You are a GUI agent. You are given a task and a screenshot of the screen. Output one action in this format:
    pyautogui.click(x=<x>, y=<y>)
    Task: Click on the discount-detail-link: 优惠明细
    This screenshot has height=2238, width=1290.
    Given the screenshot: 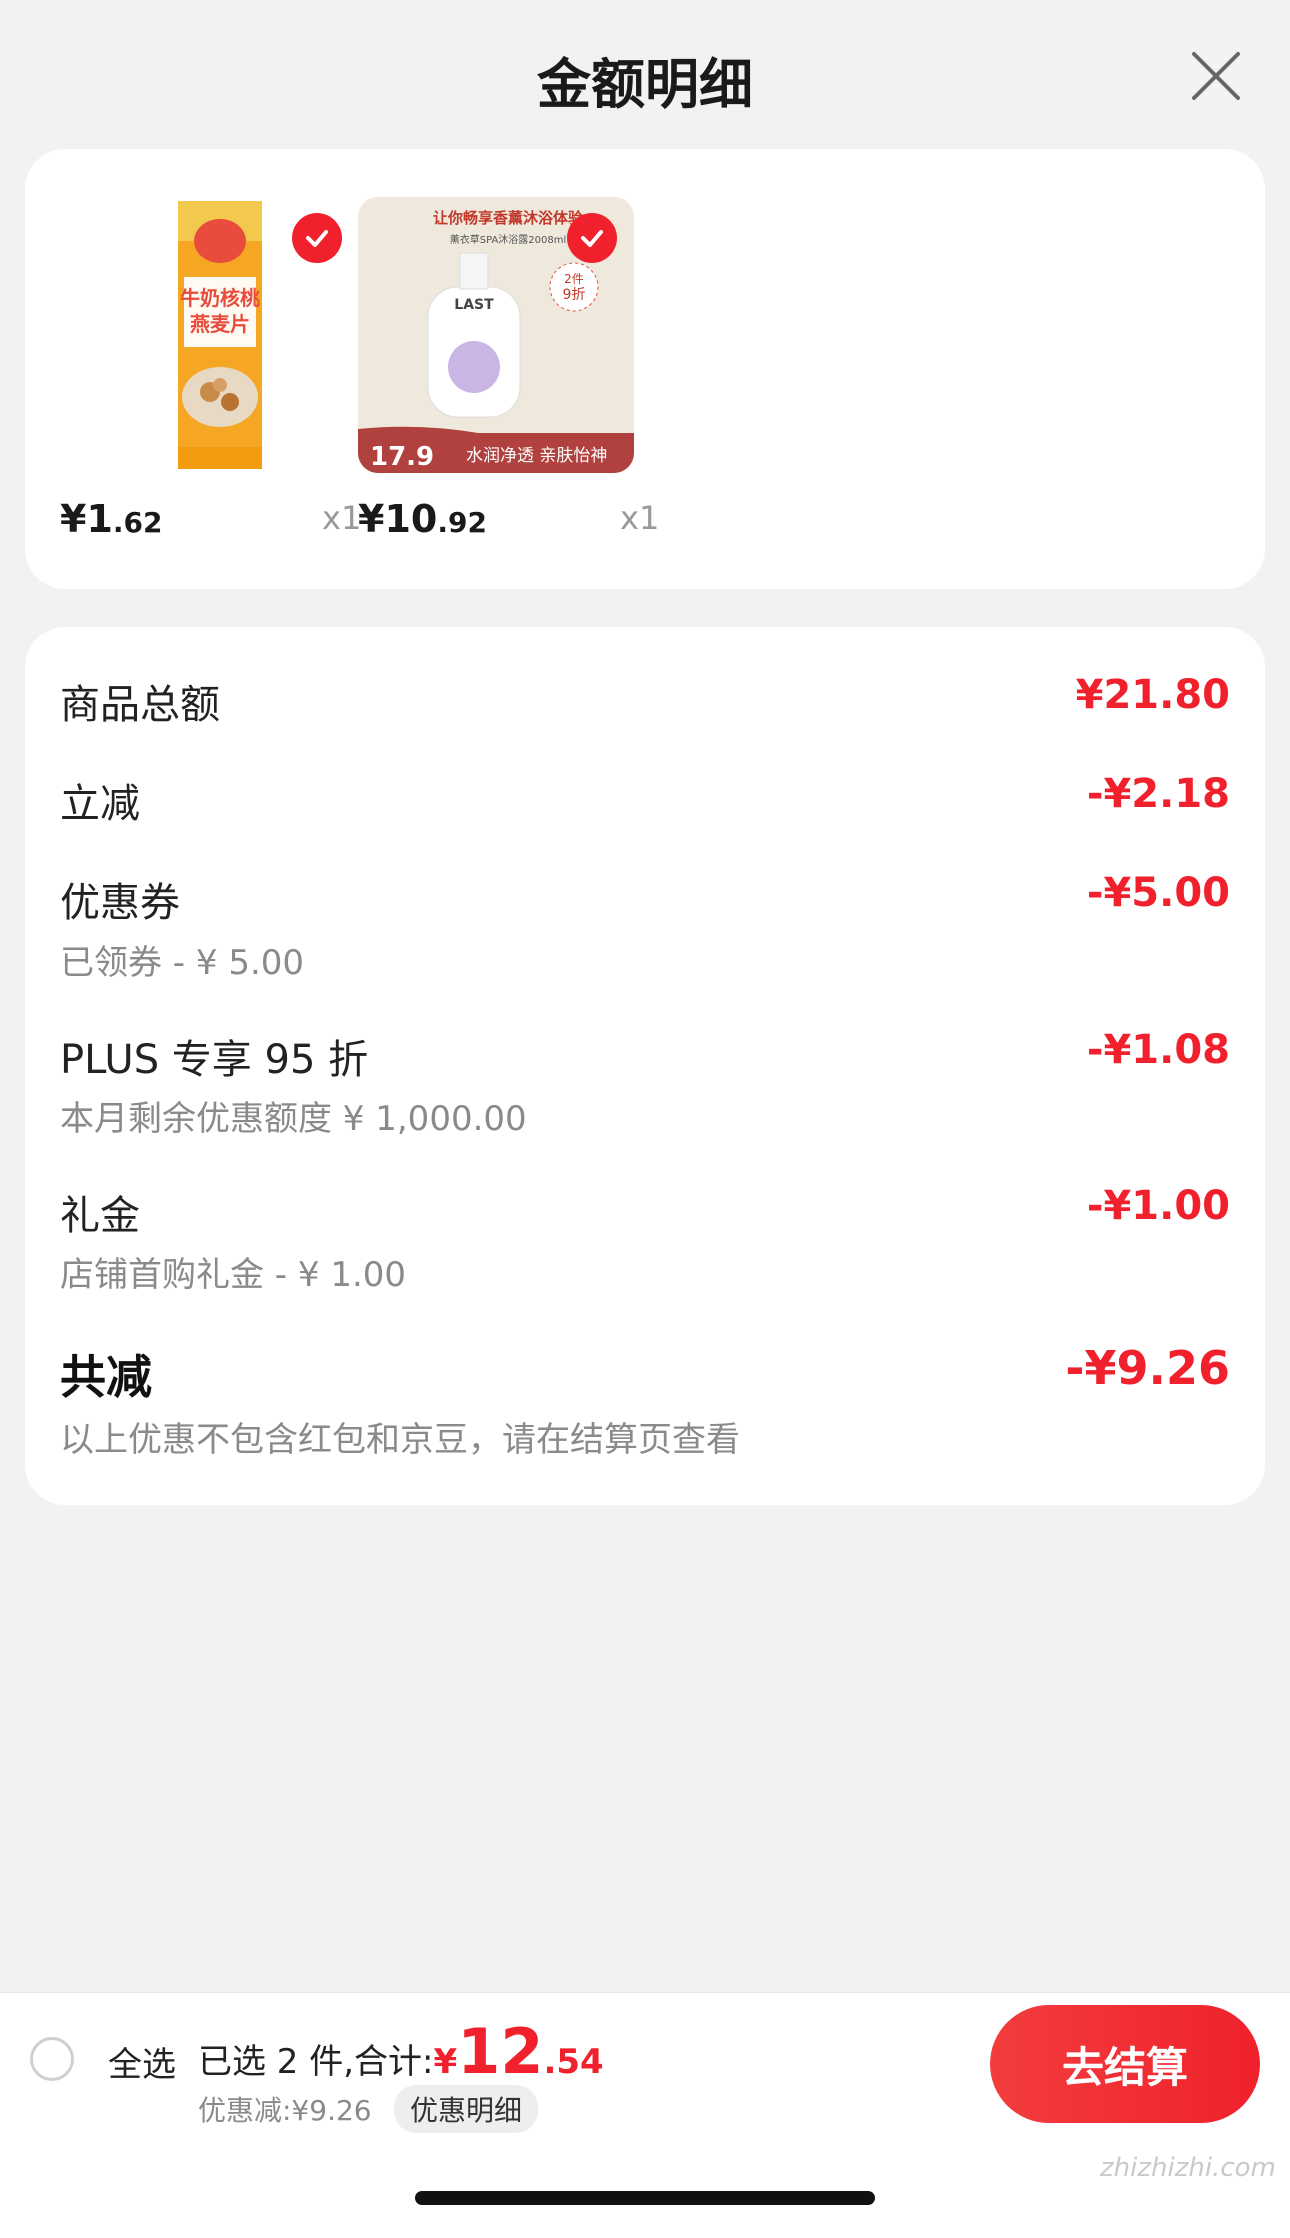 What is the action you would take?
    pyautogui.click(x=466, y=2109)
    